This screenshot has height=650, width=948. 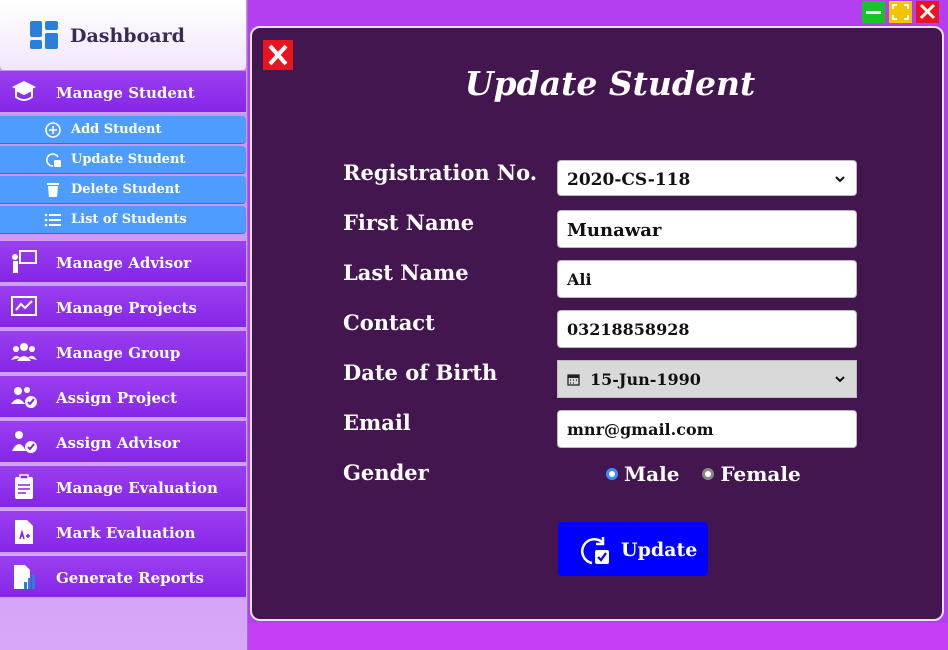 I want to click on form-close-button, so click(x=278, y=55).